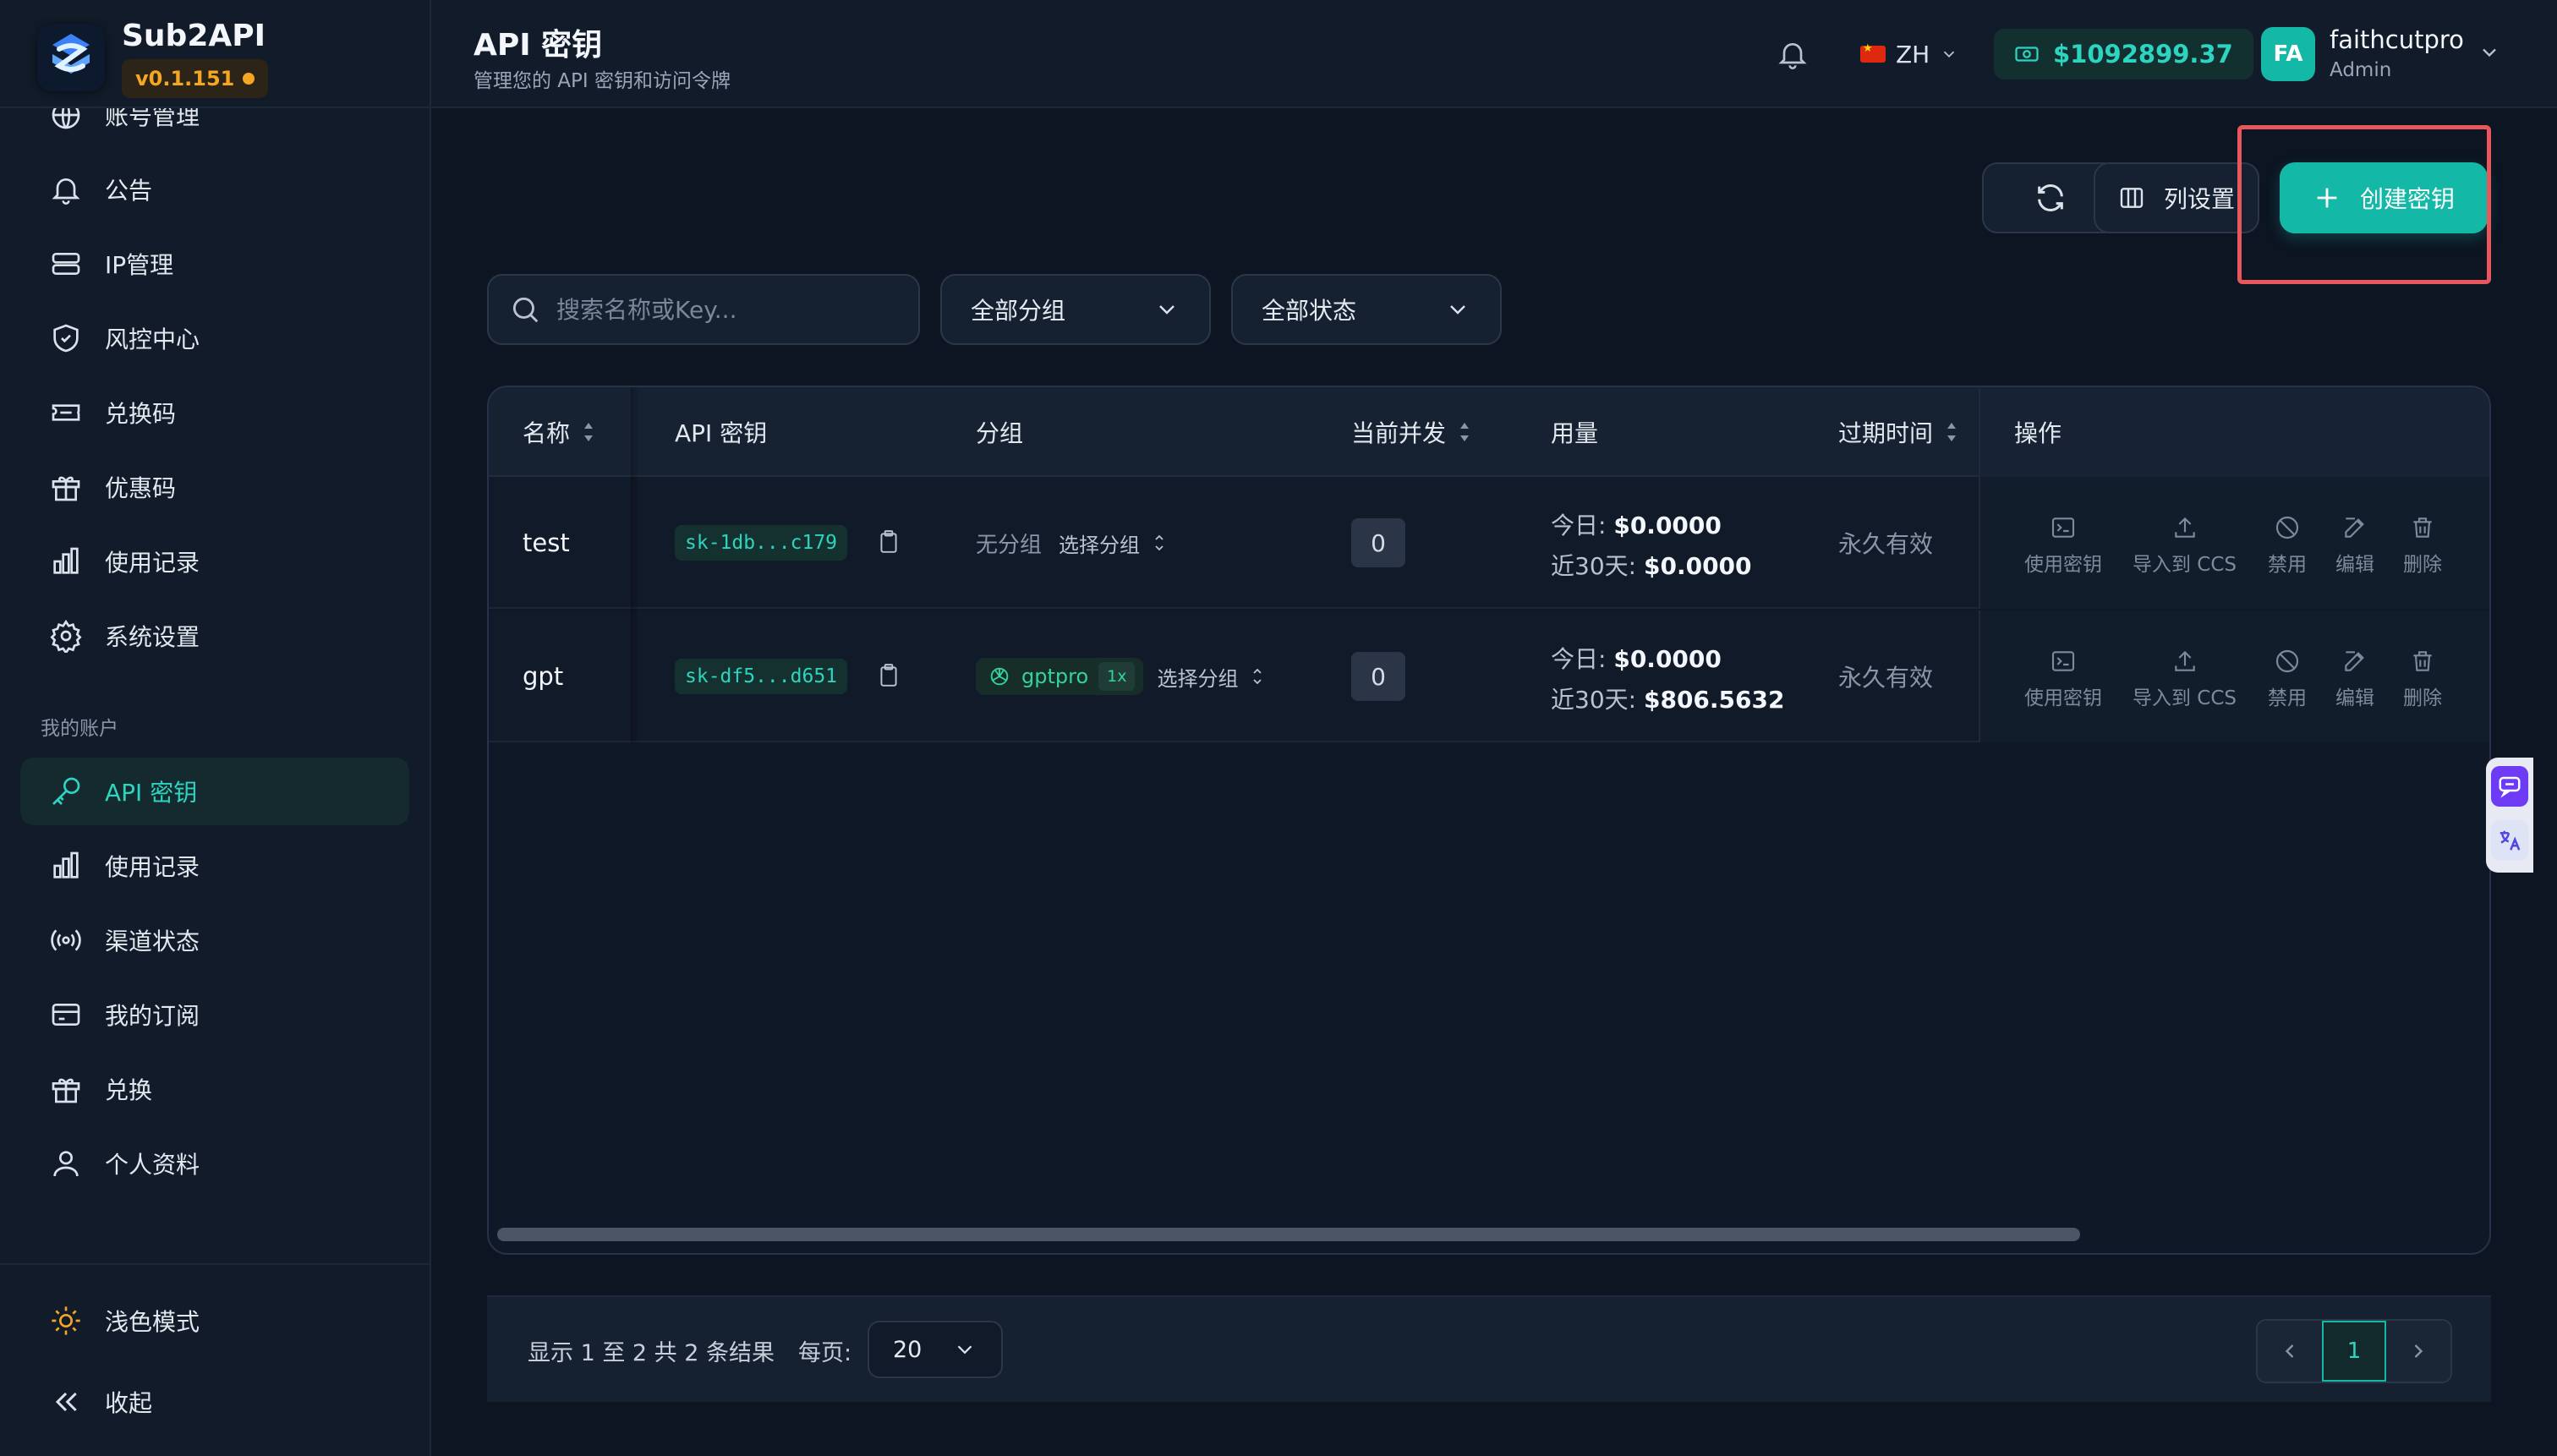 The image size is (2557, 1456). I want to click on horizontal-scrollbar, so click(1490, 1234).